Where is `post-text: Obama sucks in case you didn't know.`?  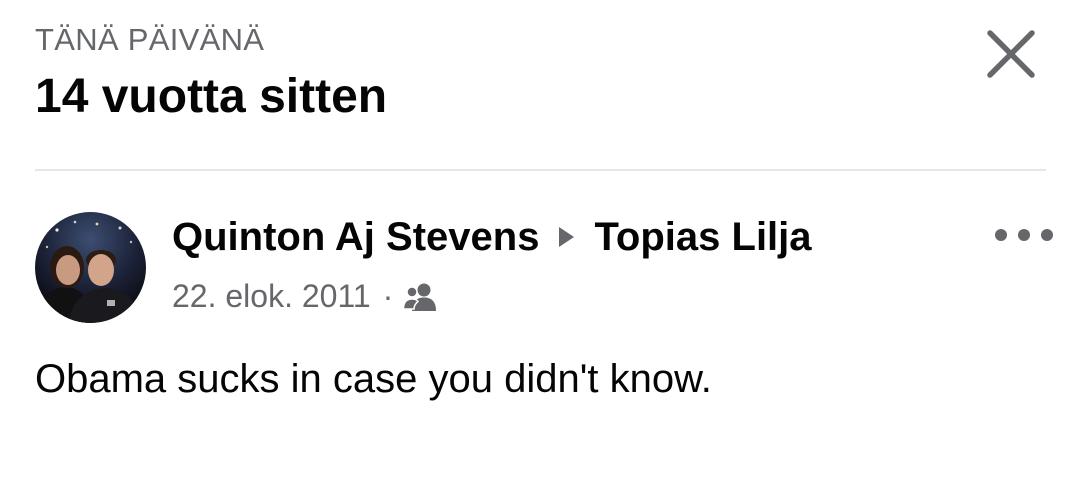 post-text: Obama sucks in case you didn't know. is located at coordinates (373, 379).